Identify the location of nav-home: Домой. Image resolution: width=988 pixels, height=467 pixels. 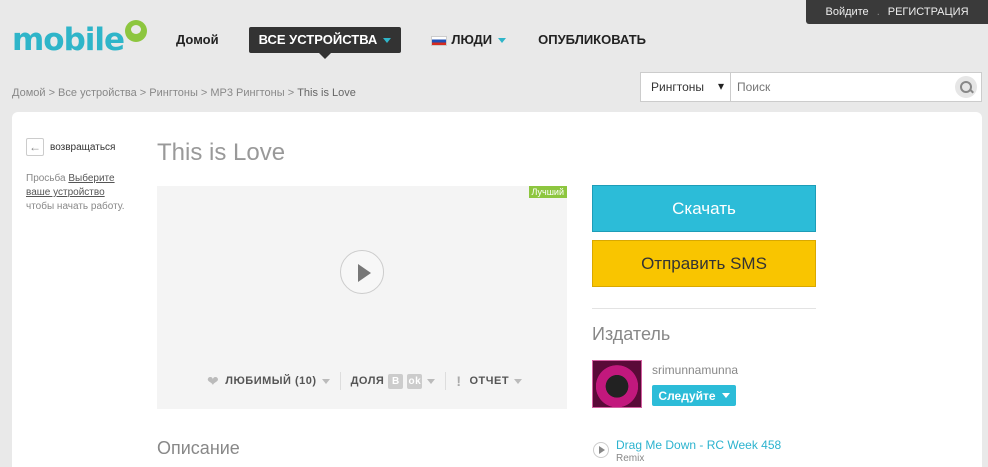
(197, 40).